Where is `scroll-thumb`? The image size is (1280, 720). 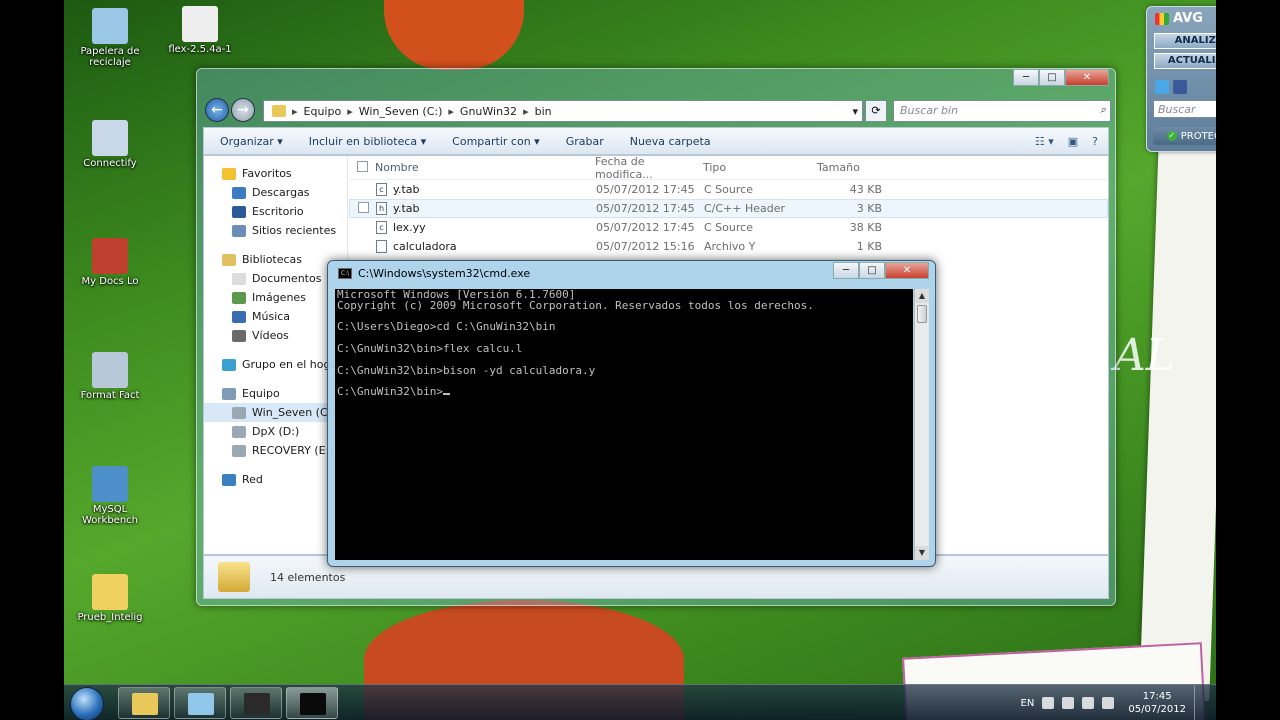 scroll-thumb is located at coordinates (922, 314).